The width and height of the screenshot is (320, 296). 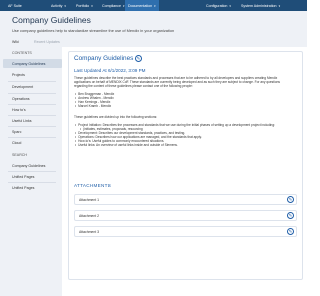 I want to click on nav-configuration: Configuration ▾, so click(x=218, y=5).